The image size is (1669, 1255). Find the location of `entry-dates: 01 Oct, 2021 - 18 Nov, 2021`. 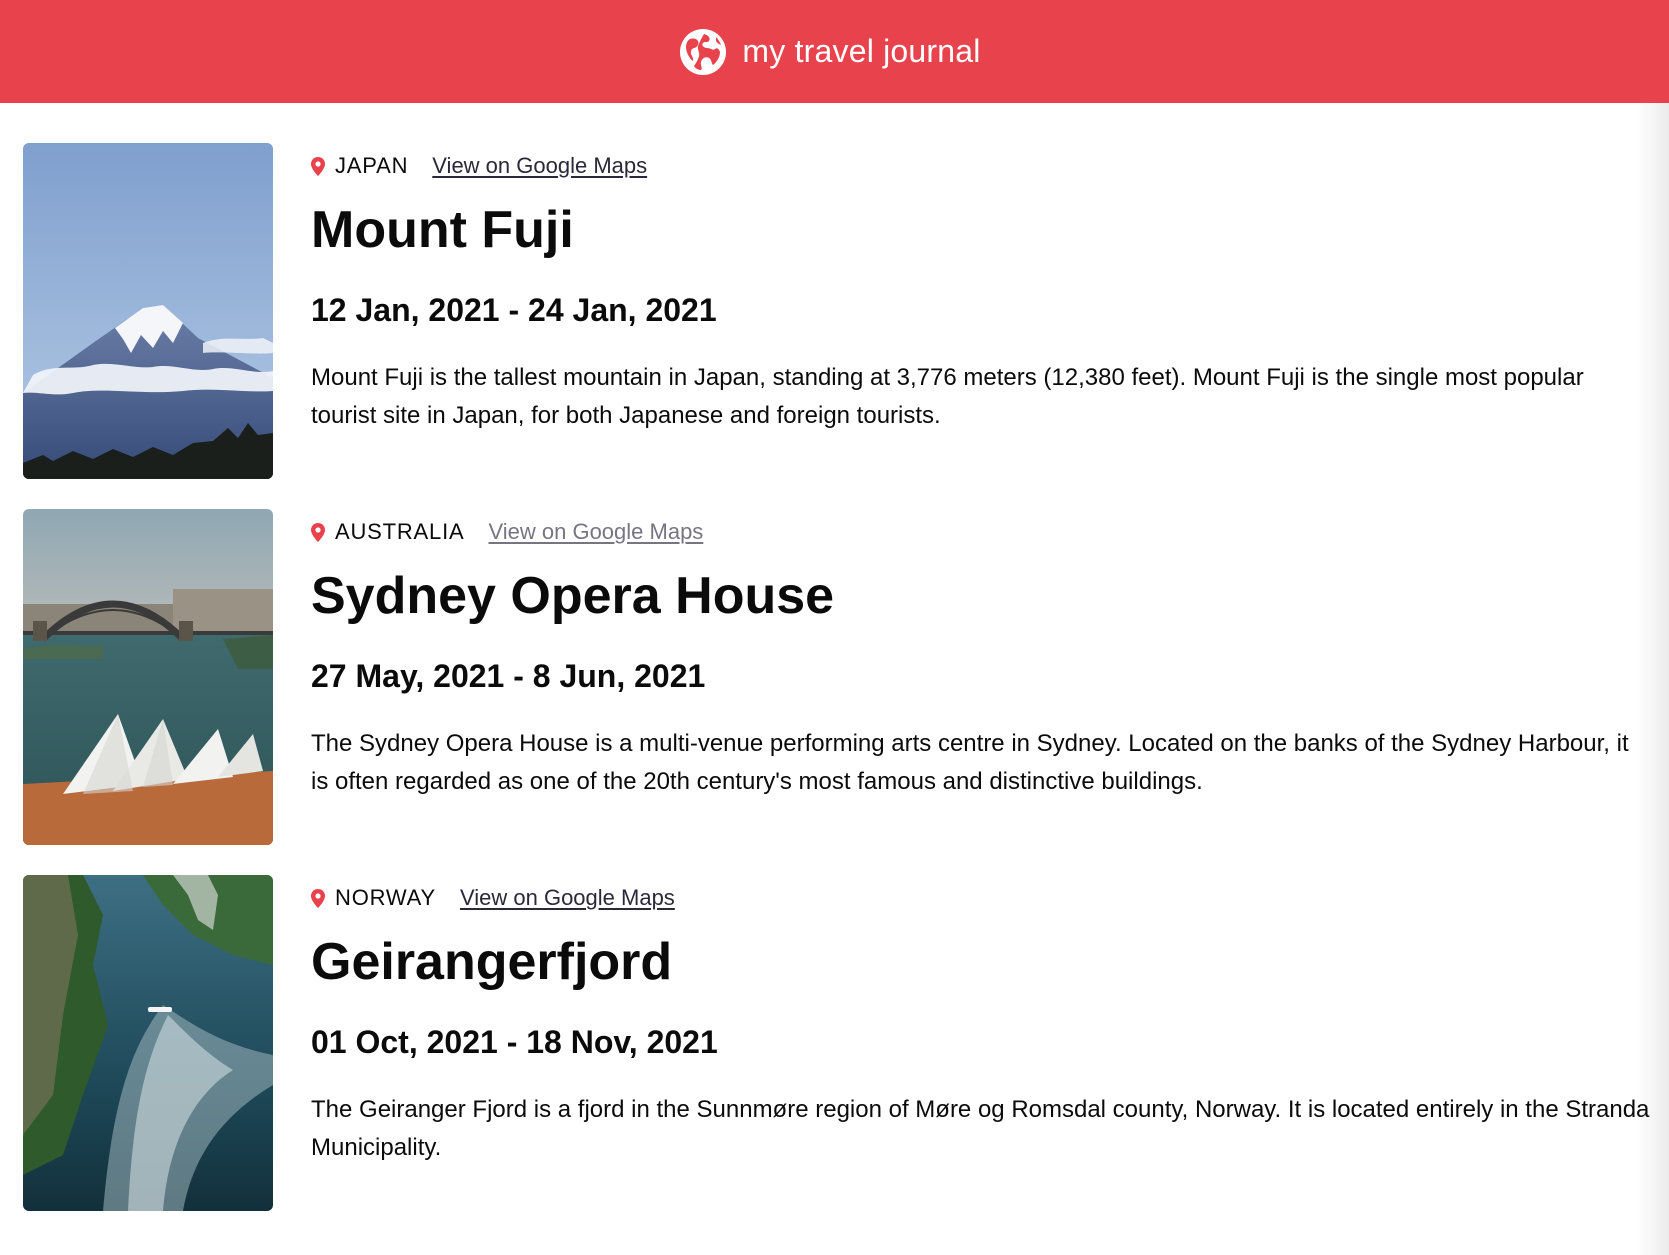

entry-dates: 01 Oct, 2021 - 18 Nov, 2021 is located at coordinates (514, 1042).